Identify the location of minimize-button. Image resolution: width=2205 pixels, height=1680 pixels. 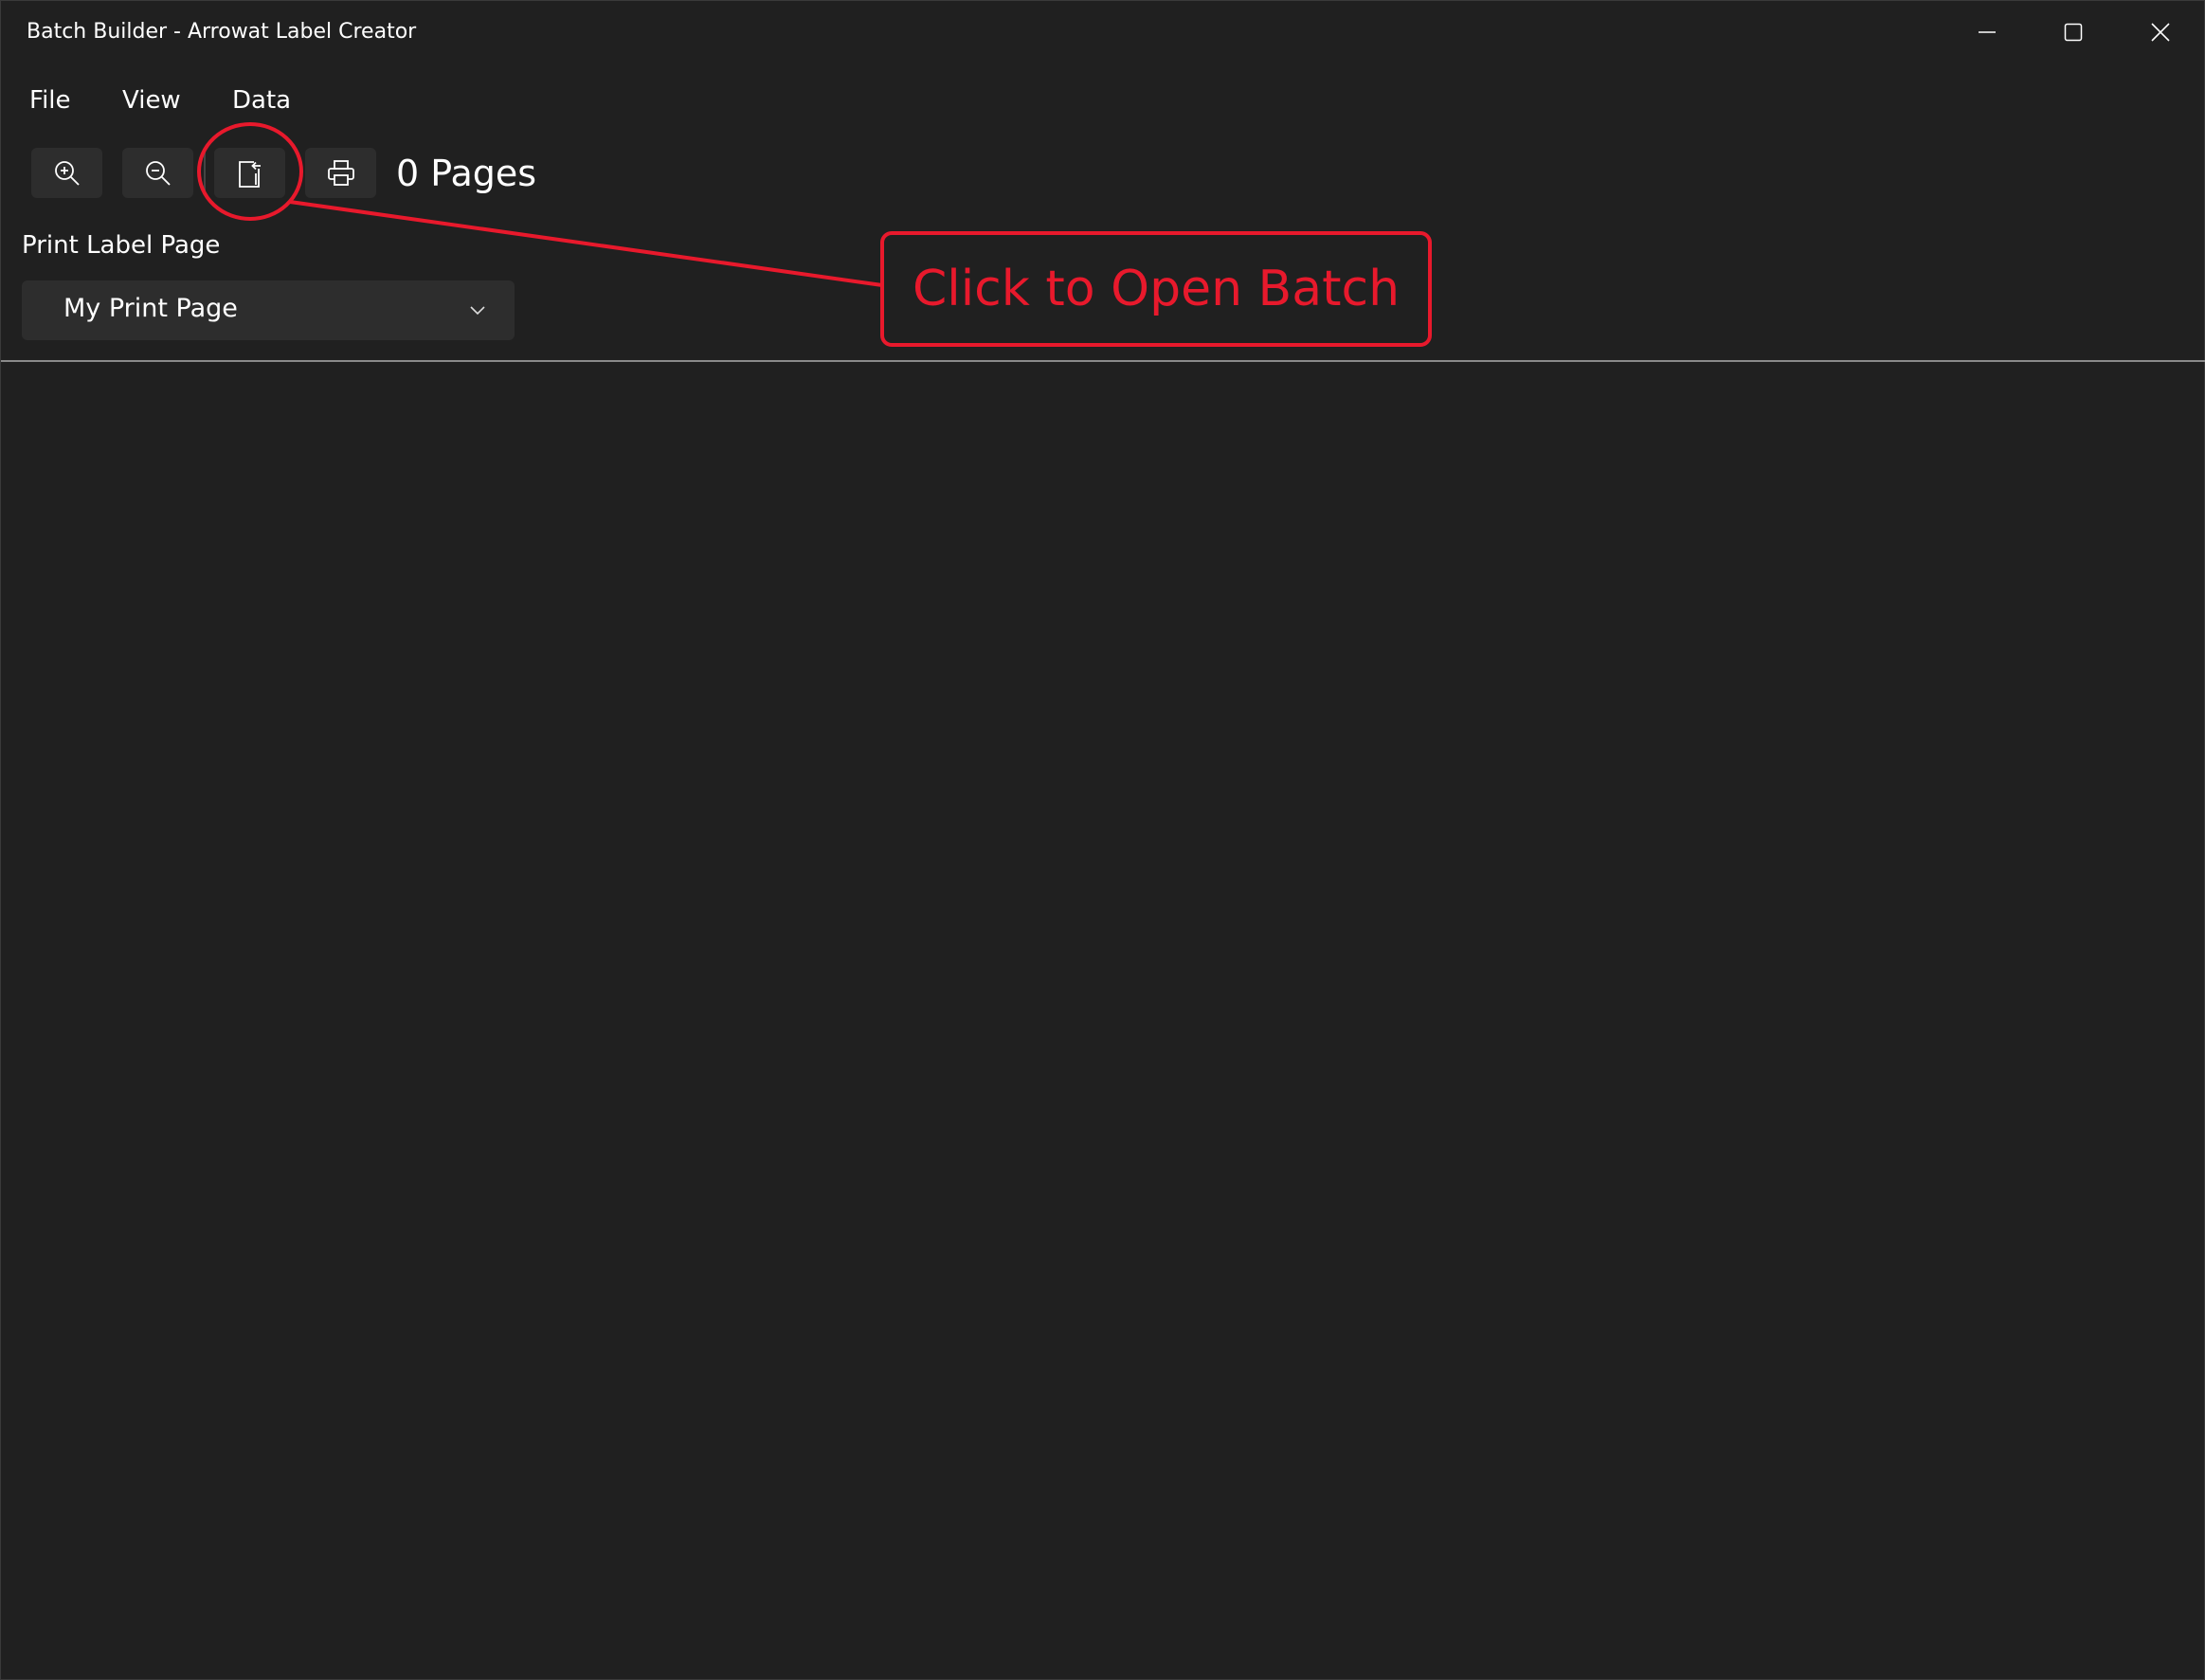
(1987, 32).